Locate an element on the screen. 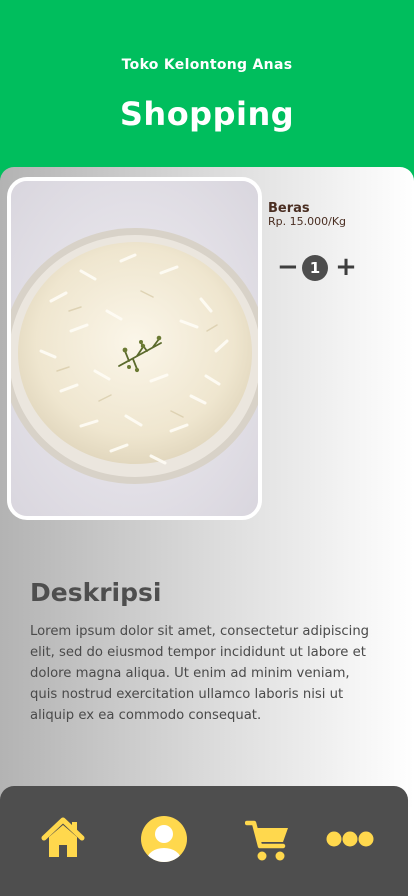  page-title: Shopping is located at coordinates (207, 114).